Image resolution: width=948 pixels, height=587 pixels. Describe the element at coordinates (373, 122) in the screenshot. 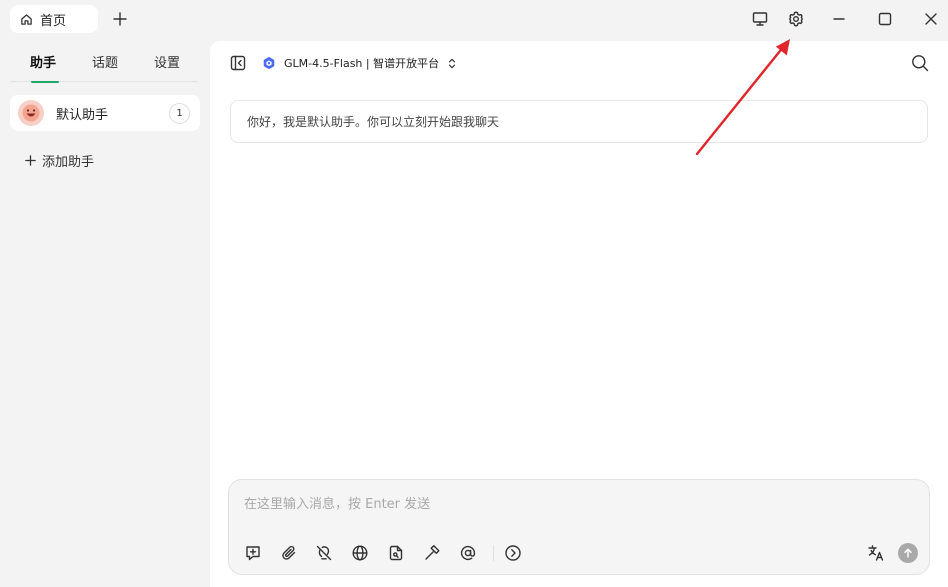

I see `welcome-text: 你好，我是默认助手。你可以立刻开始跟我聊天` at that location.